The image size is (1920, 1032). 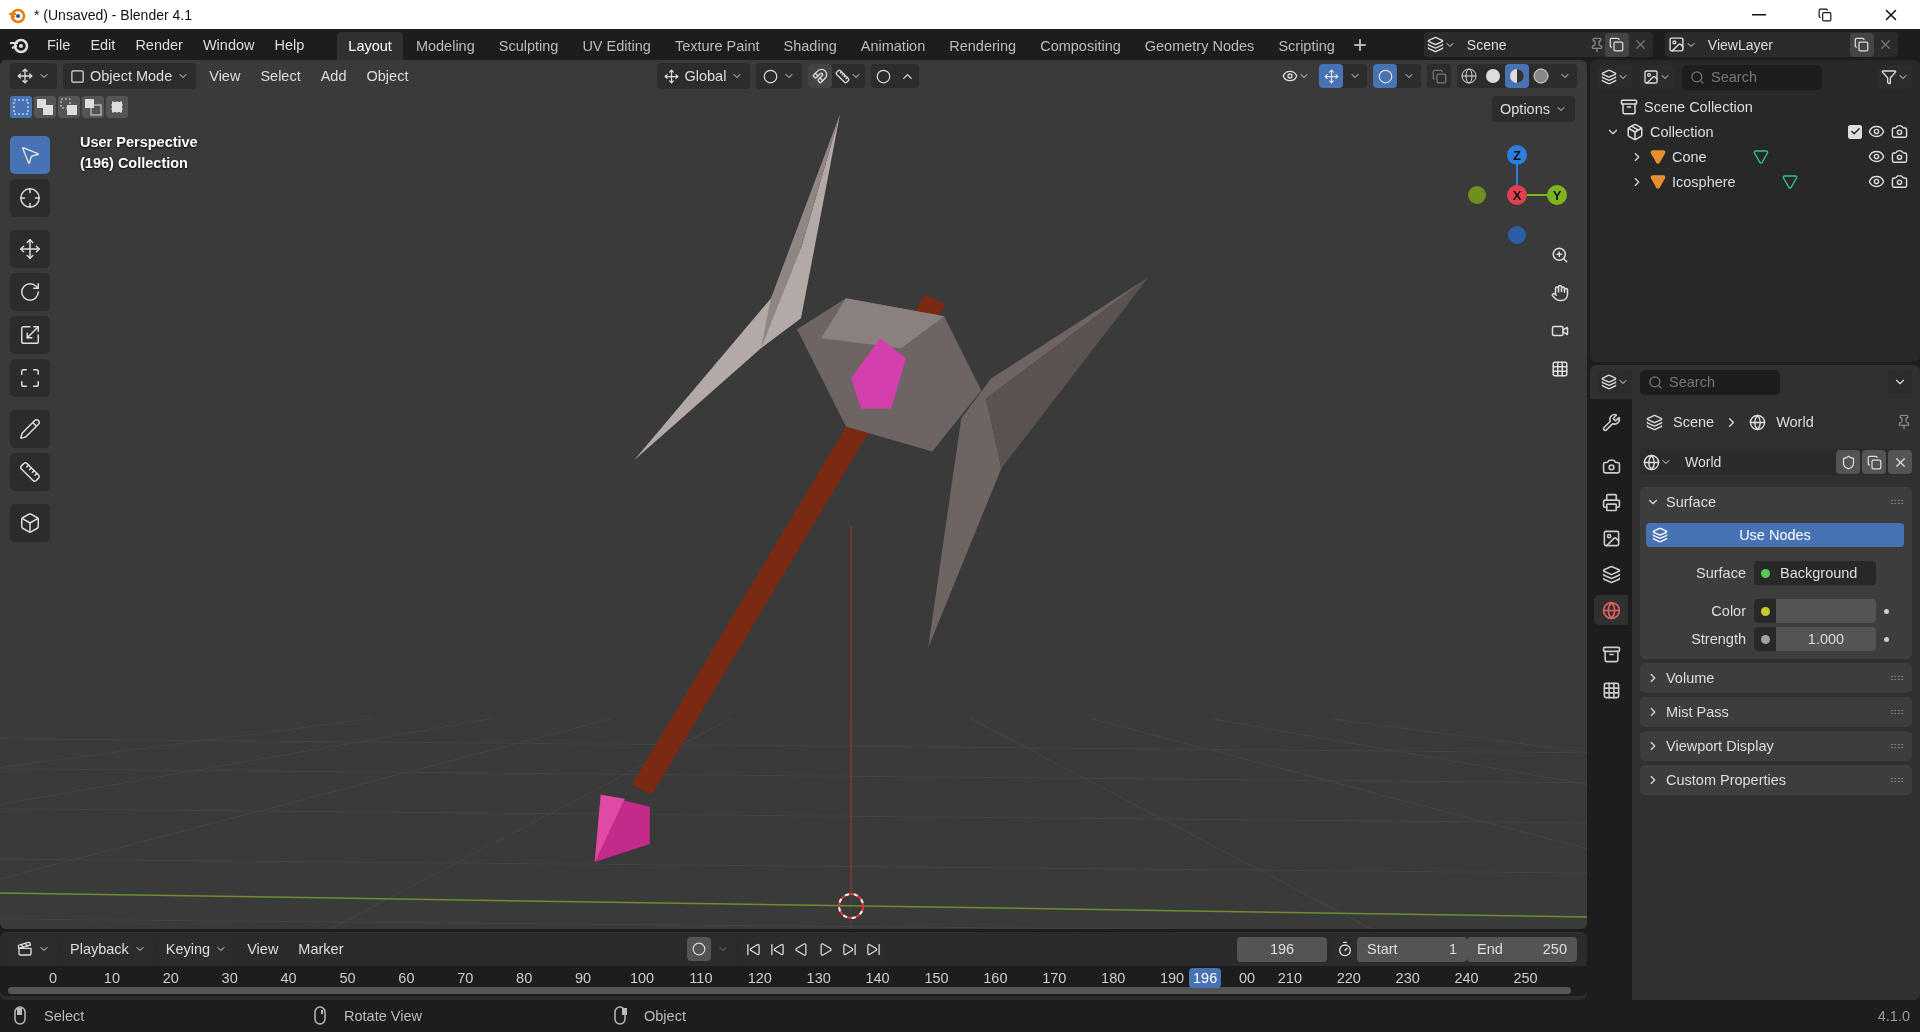 I want to click on end-frame-field: End 250, so click(x=1522, y=949).